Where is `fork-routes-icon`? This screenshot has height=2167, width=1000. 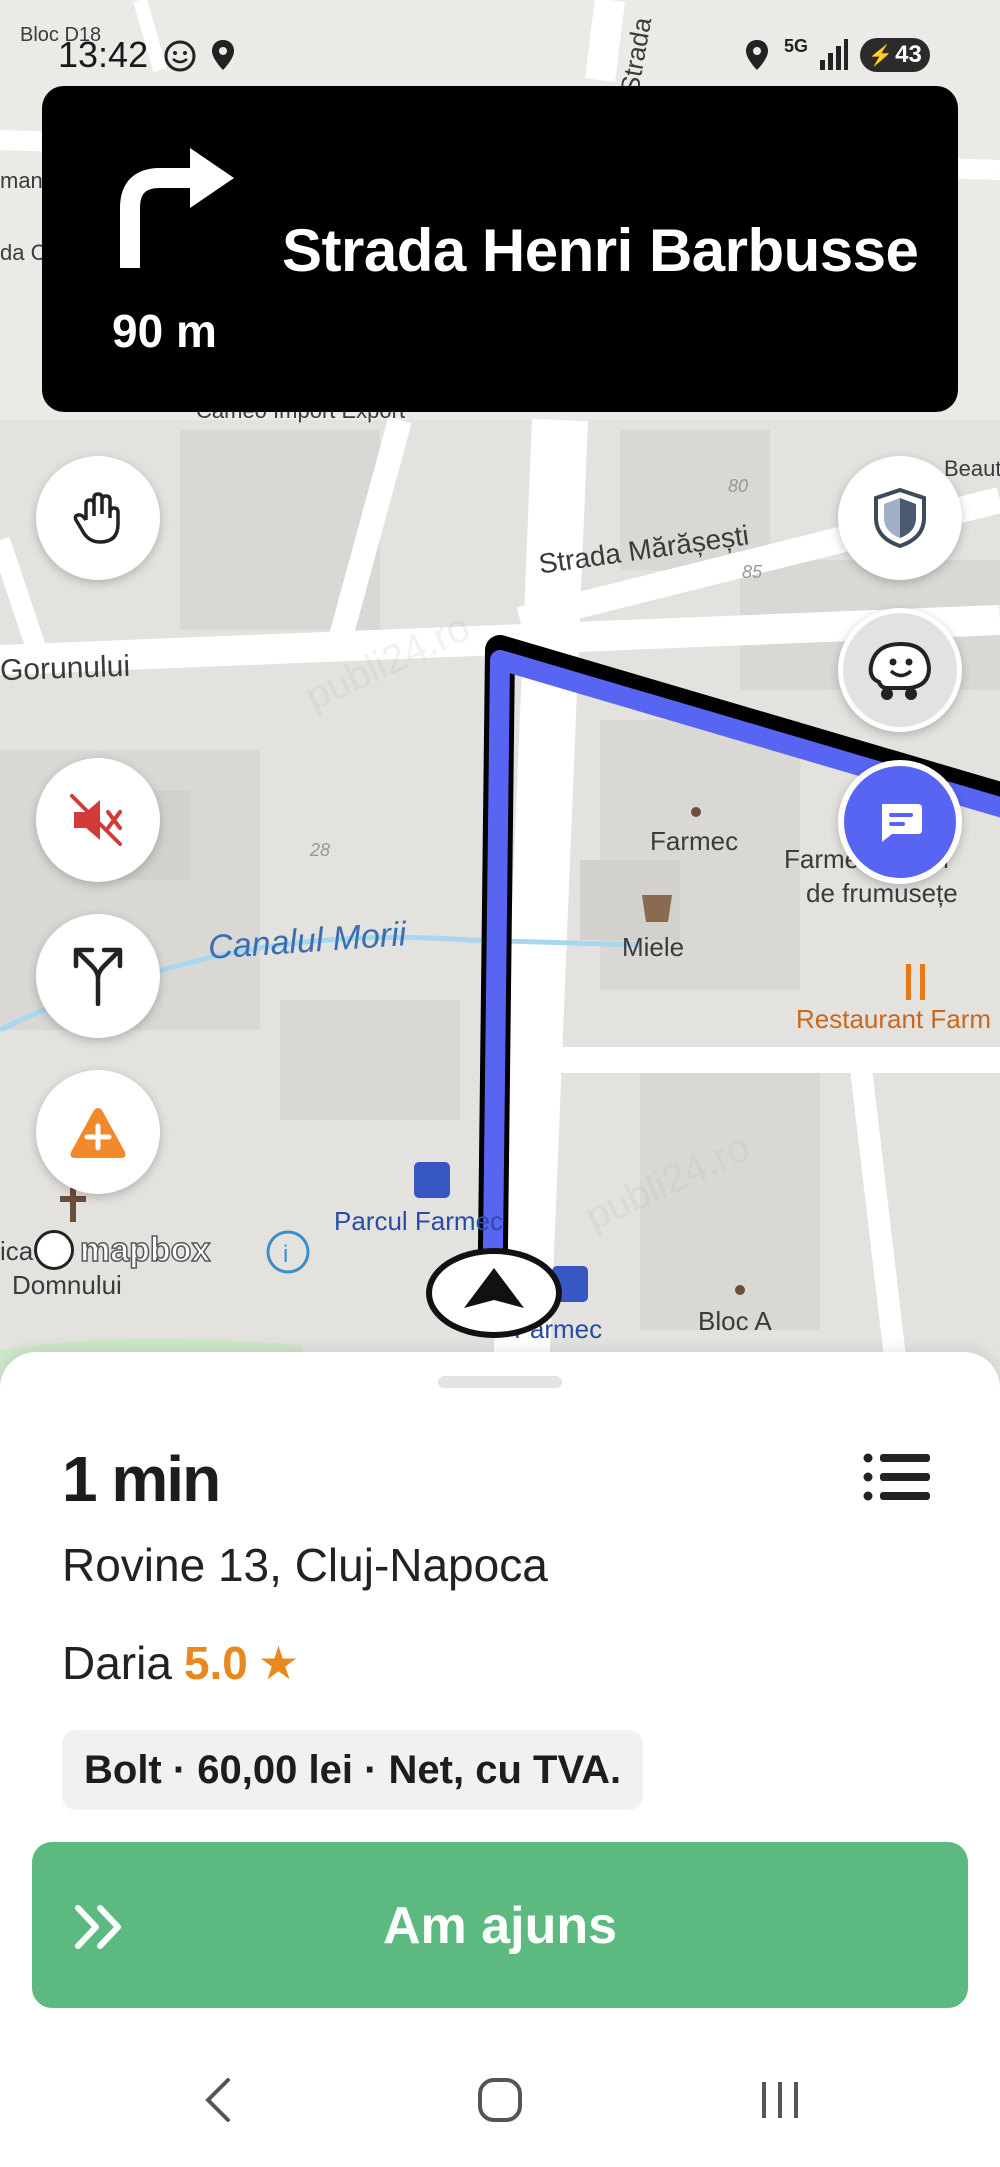 fork-routes-icon is located at coordinates (98, 976).